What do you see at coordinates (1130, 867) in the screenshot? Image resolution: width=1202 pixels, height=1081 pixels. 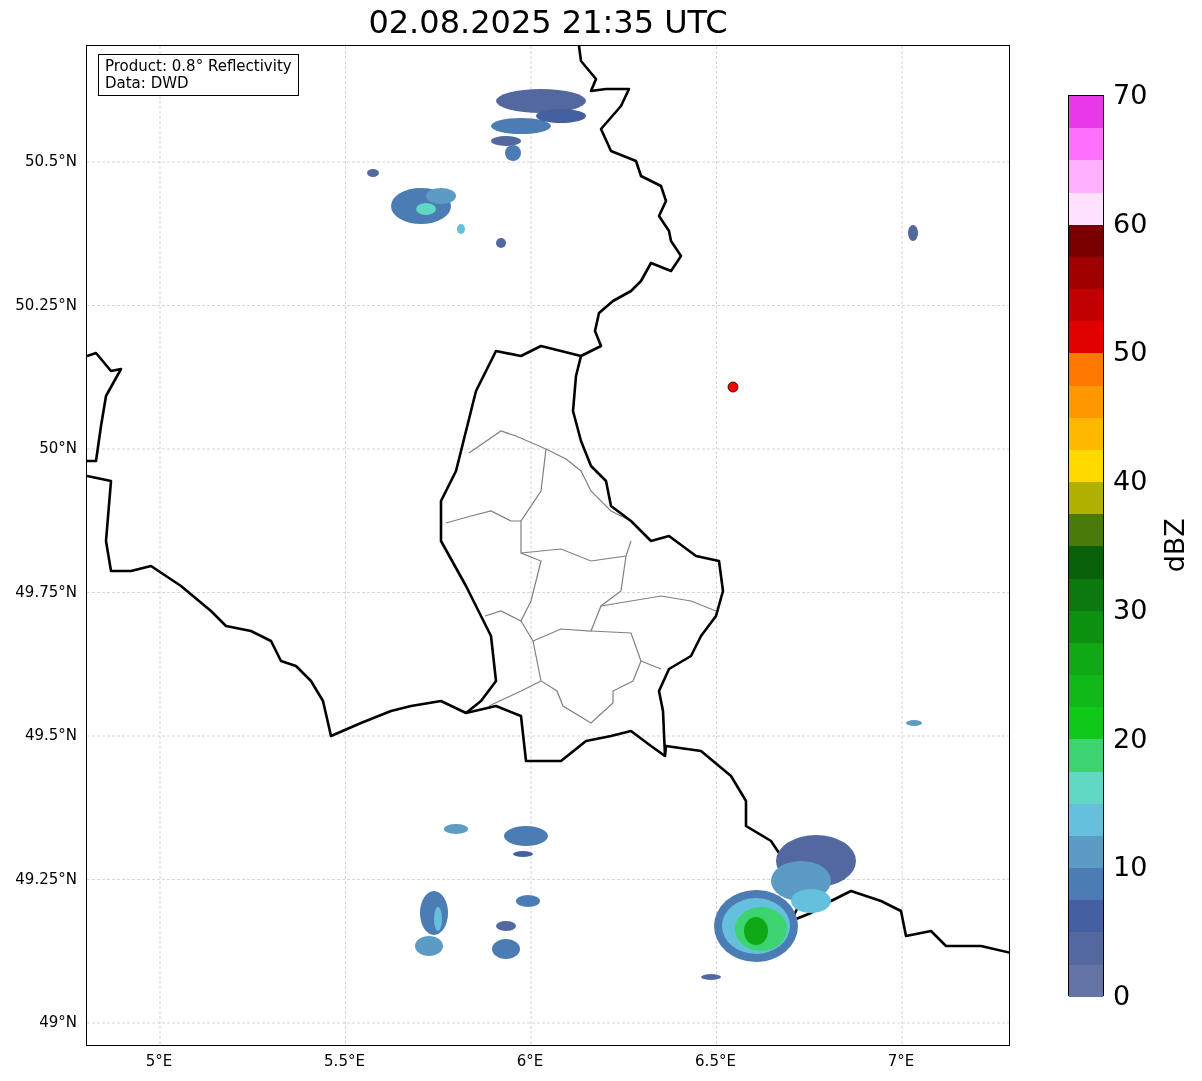 I see `colorbar-tick-label: 10` at bounding box center [1130, 867].